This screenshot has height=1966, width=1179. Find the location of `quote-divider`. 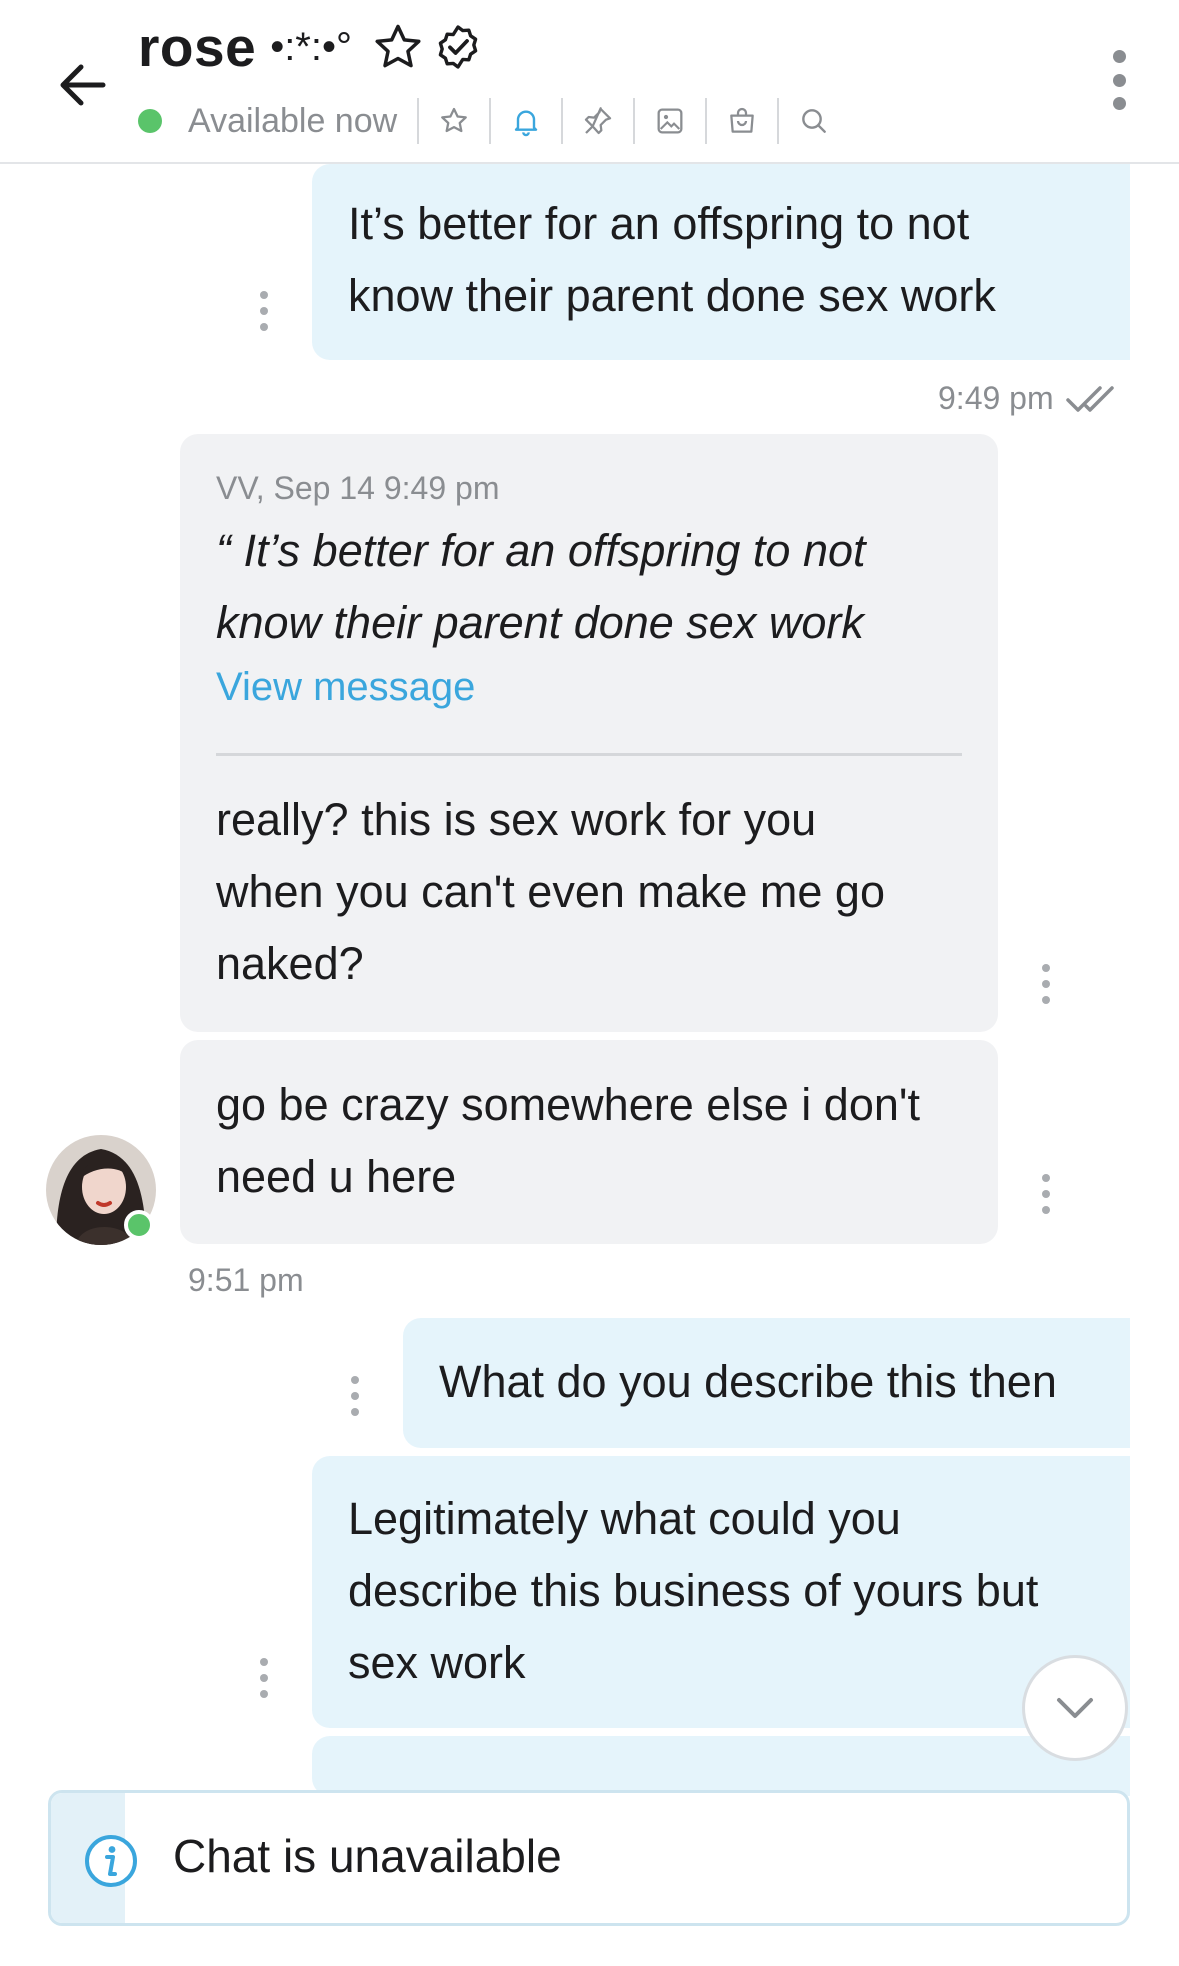

quote-divider is located at coordinates (589, 754).